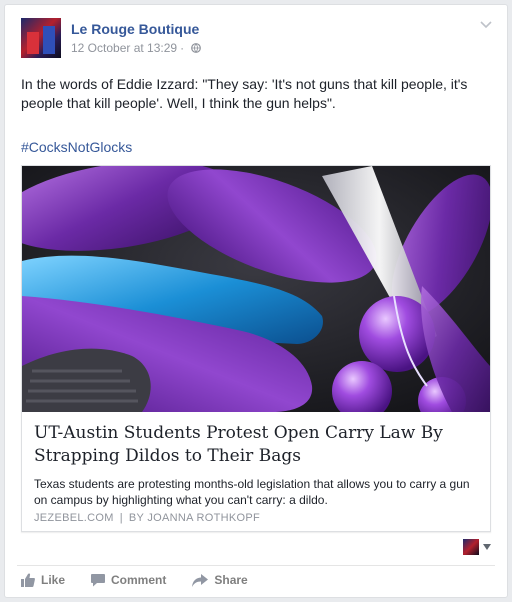  I want to click on comment-button: Comment, so click(128, 580).